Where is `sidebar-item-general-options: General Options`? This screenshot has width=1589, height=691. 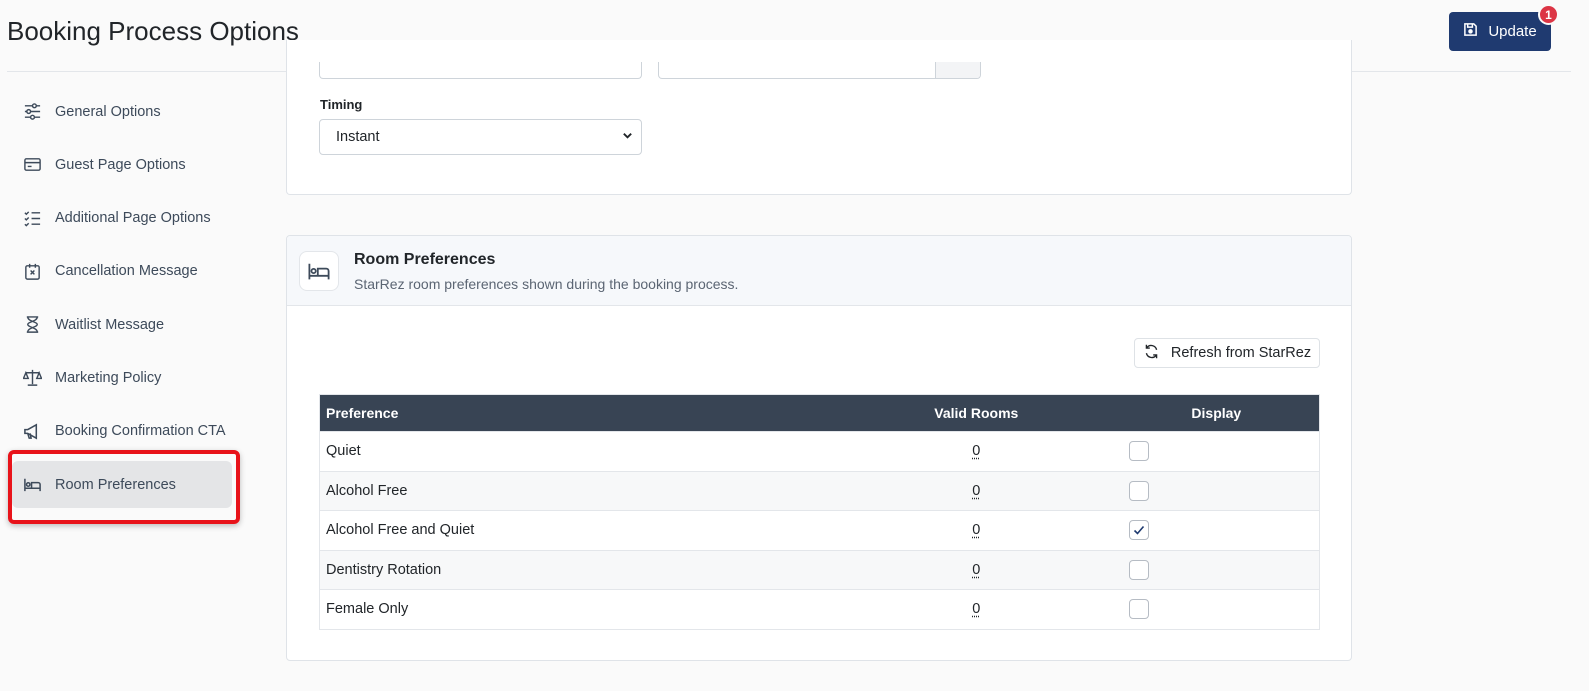 sidebar-item-general-options: General Options is located at coordinates (122, 111).